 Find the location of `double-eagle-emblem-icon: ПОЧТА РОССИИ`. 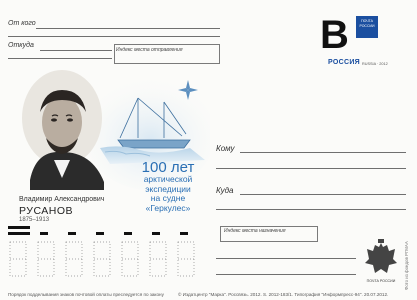

double-eagle-emblem-icon: ПОЧТА РОССИИ is located at coordinates (381, 261).